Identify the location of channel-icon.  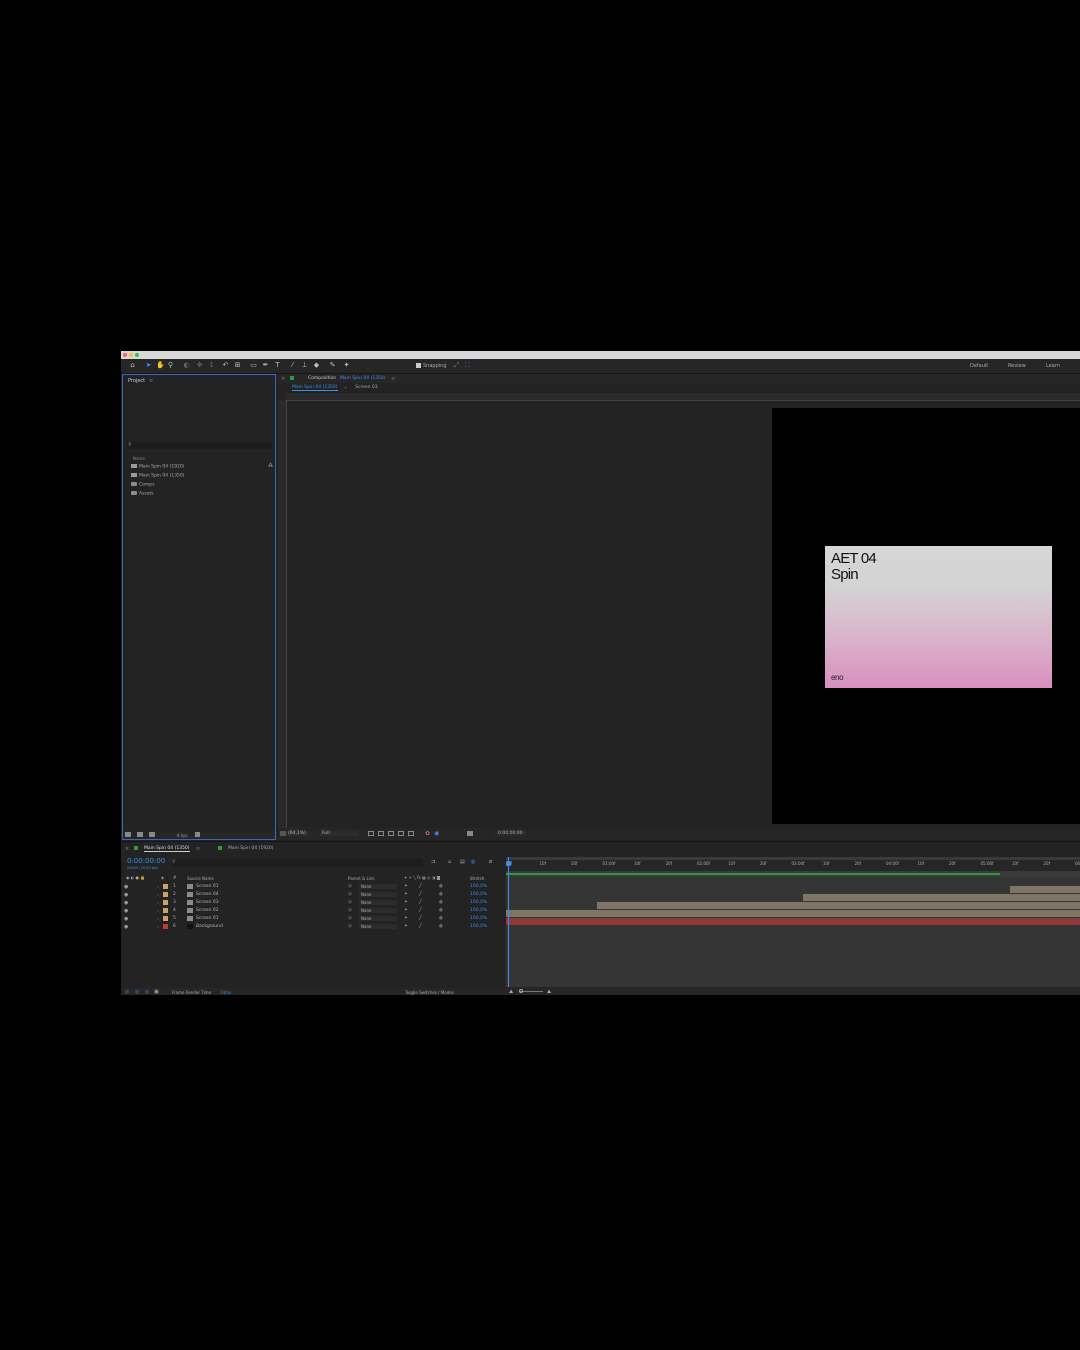
(411, 833).